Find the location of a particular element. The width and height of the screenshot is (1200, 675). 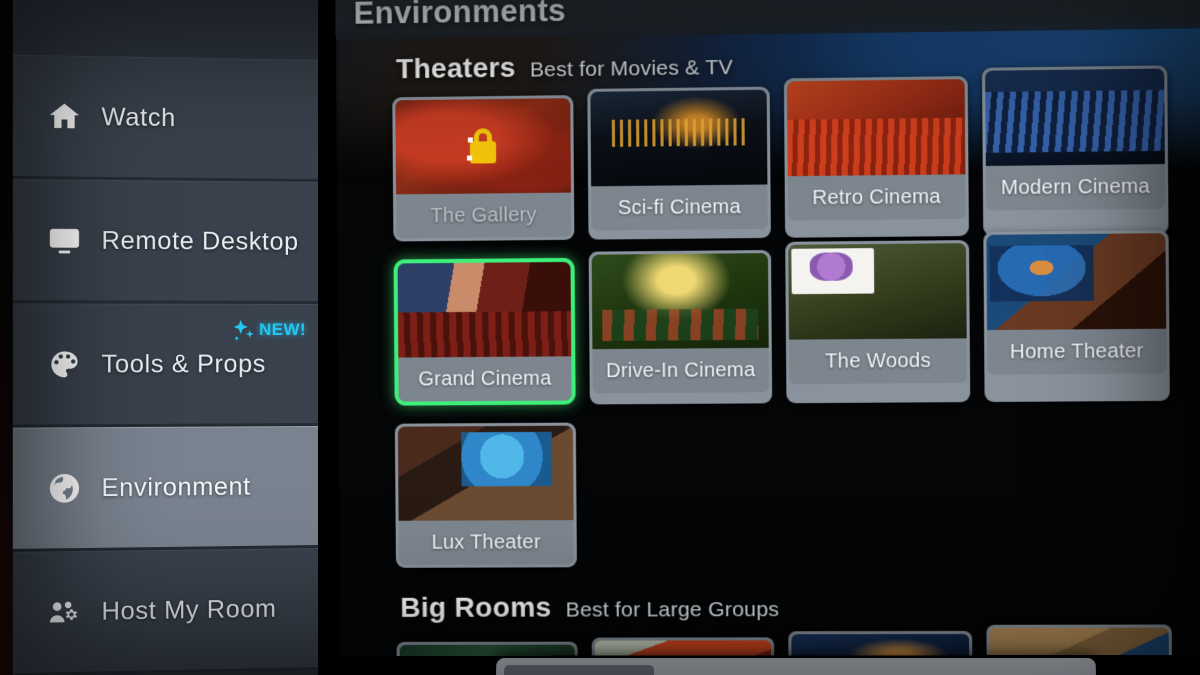

sidebar-item-environment: Environment is located at coordinates (165, 489).